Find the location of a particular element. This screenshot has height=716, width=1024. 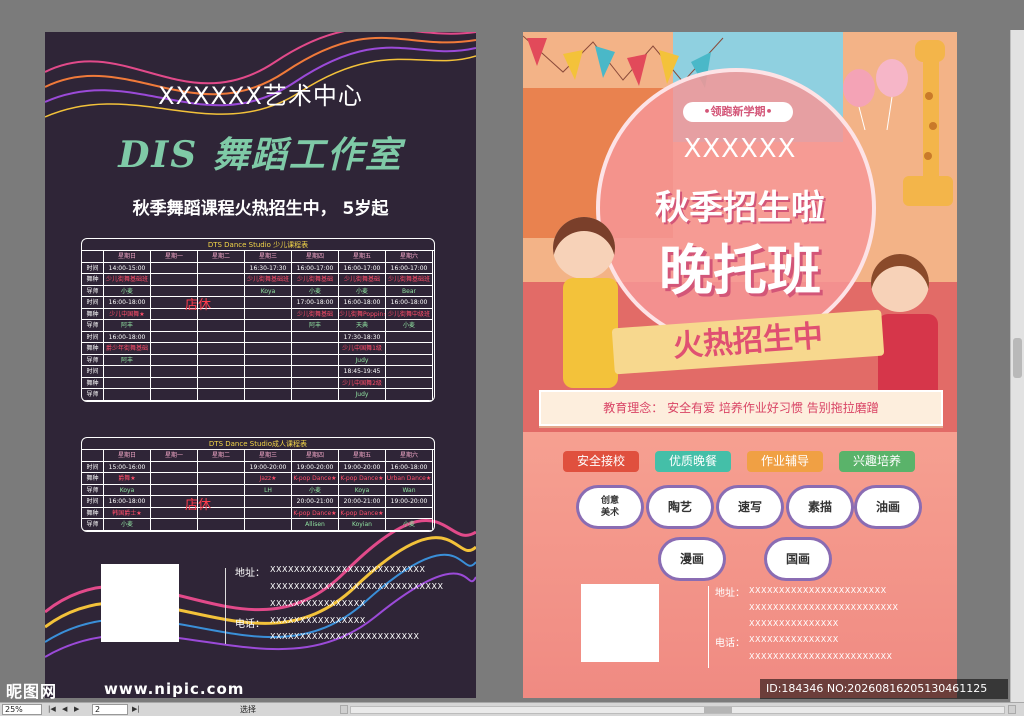

watermark-url: www.nipic.com is located at coordinates (174, 689).